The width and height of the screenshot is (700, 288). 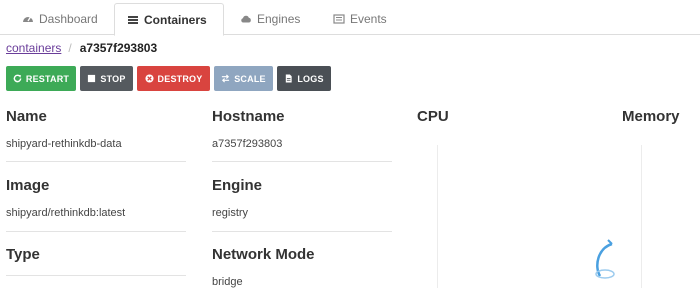 What do you see at coordinates (26, 116) in the screenshot?
I see `name-label: Name` at bounding box center [26, 116].